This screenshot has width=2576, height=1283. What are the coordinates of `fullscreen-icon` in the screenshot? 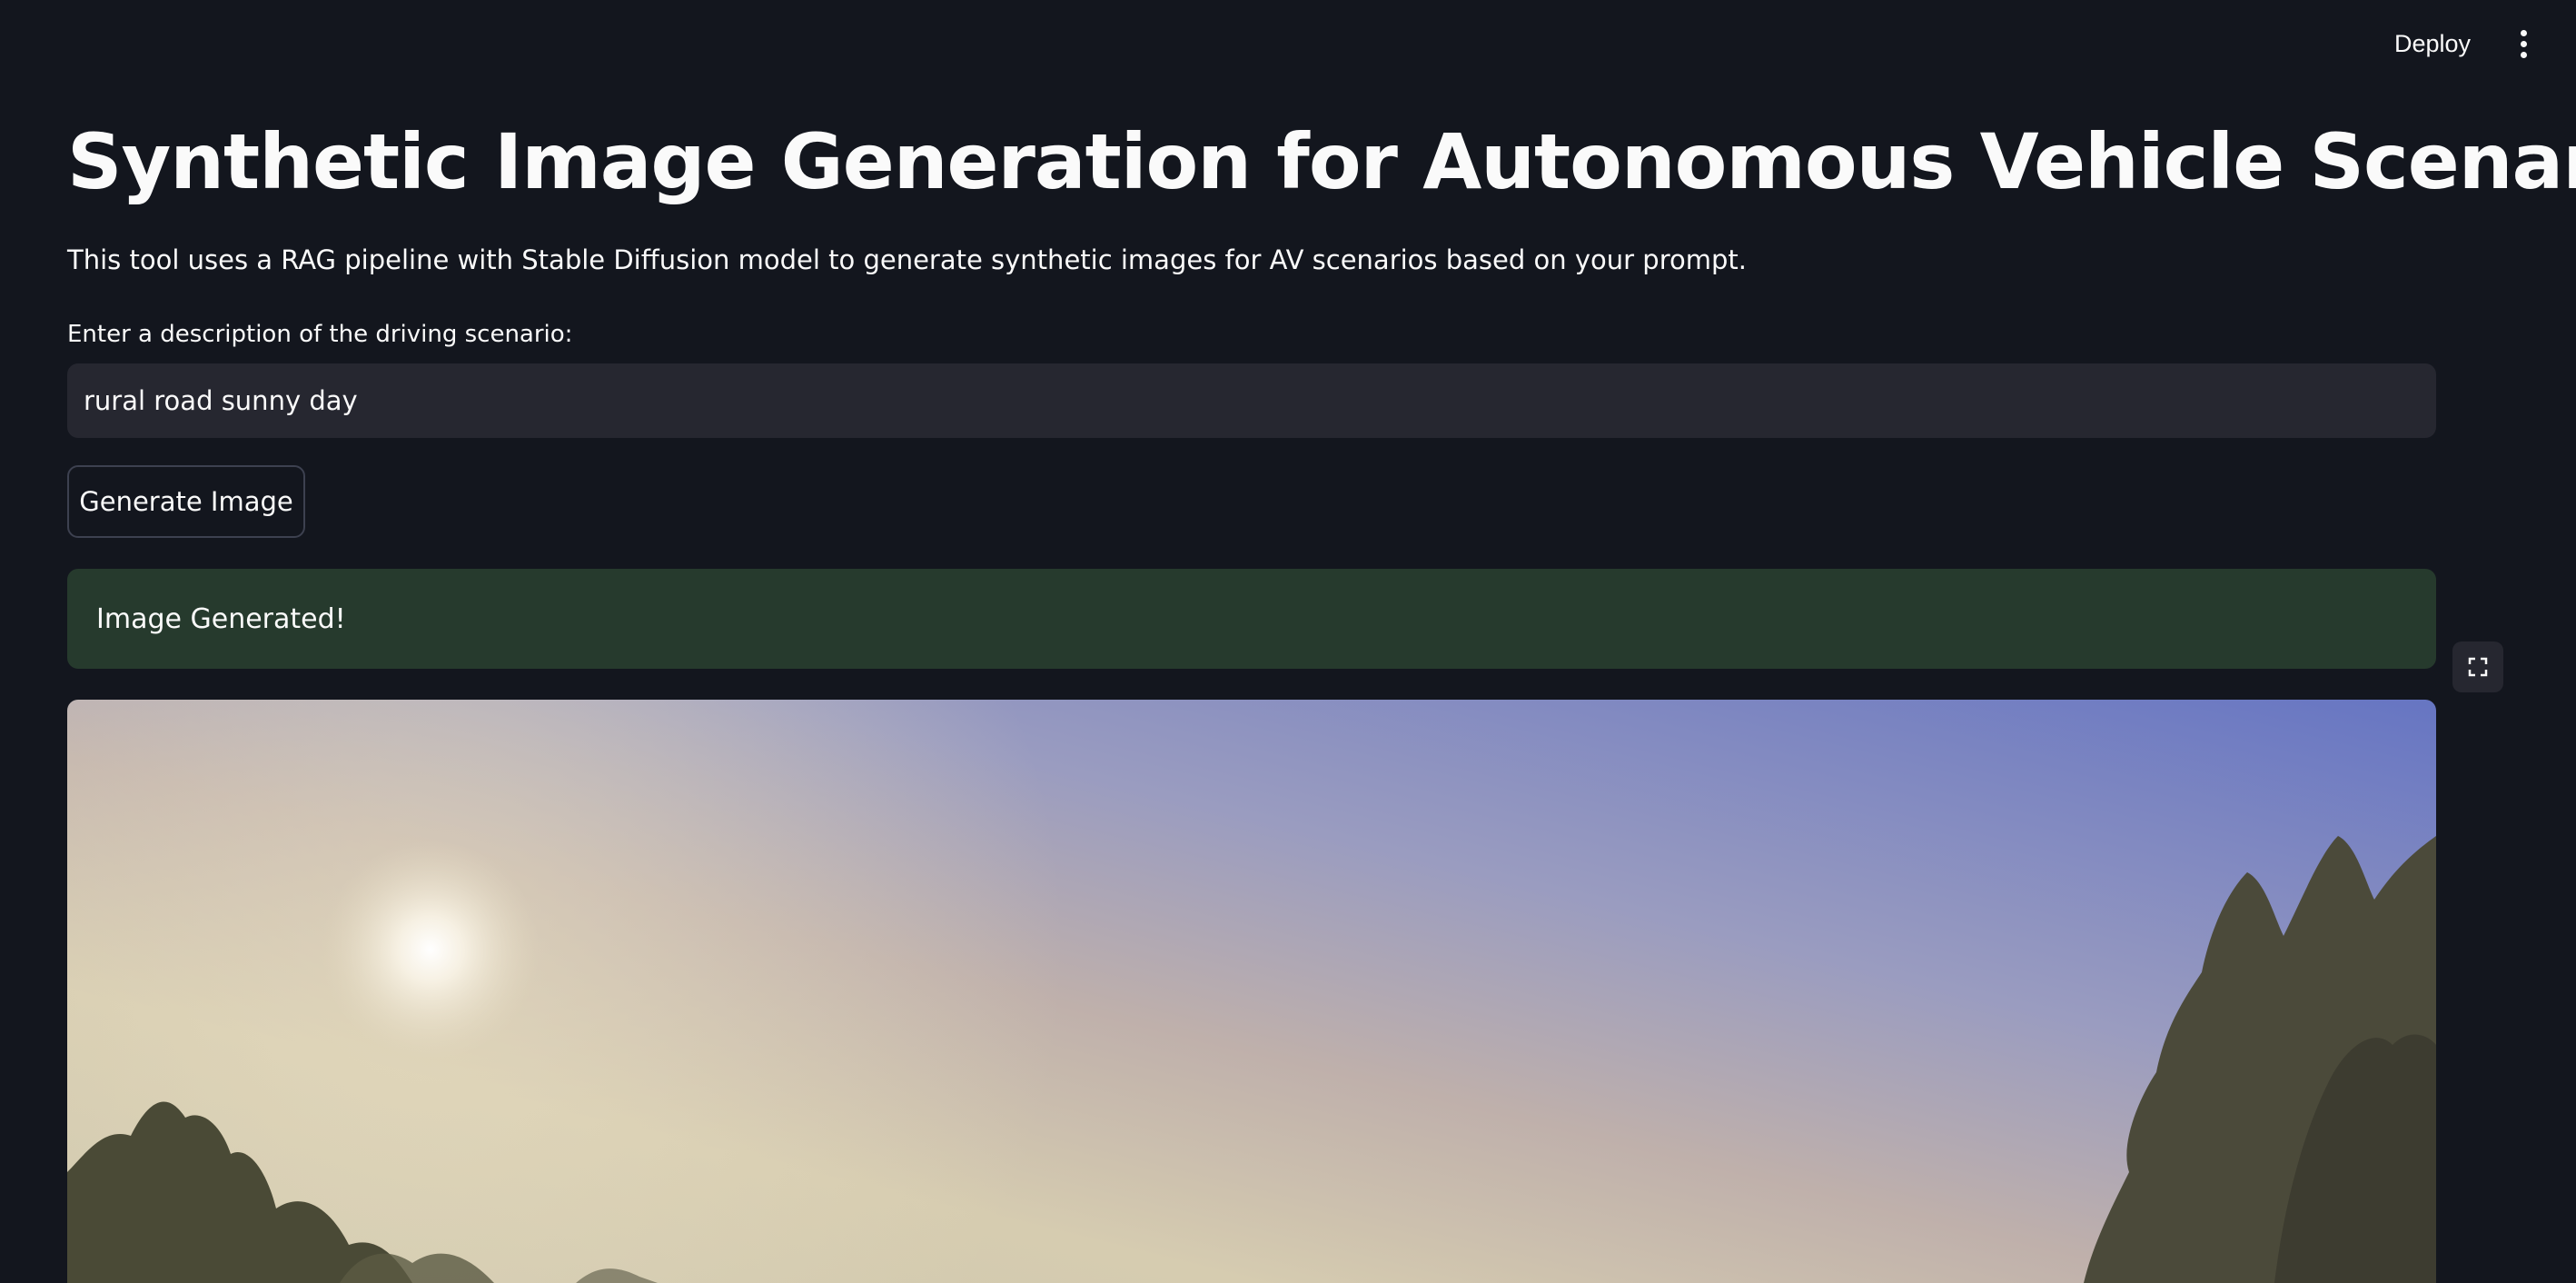 It's located at (2477, 667).